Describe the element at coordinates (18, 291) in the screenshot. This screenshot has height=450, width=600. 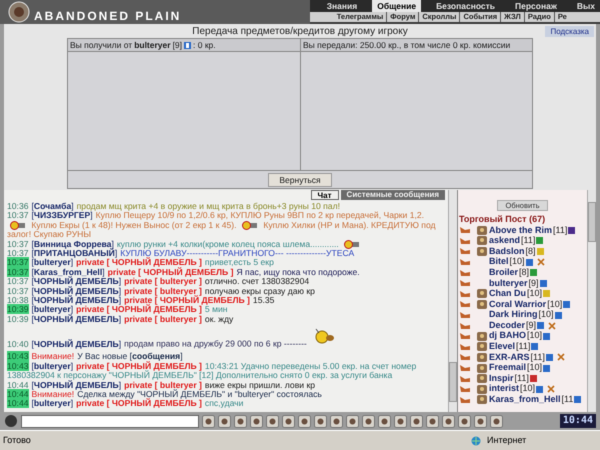
I see `chat-time: 10:37` at that location.